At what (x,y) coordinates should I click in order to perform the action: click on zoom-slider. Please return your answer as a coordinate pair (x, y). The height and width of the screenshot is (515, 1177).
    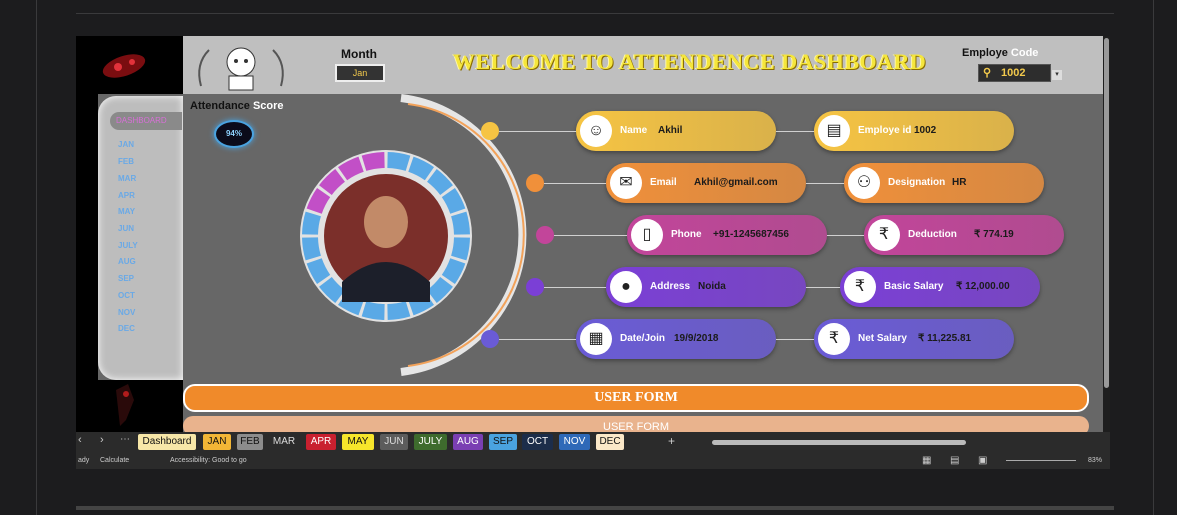
    Looking at the image, I should click on (1041, 460).